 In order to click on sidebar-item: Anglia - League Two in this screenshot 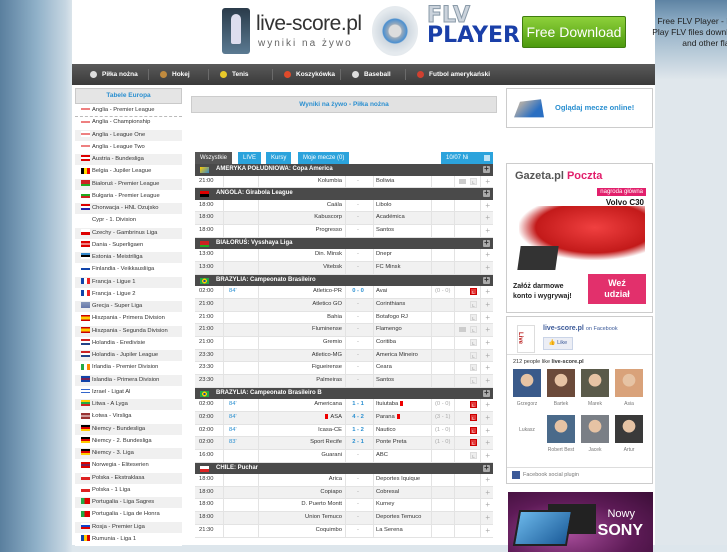, I will do `click(128, 147)`.